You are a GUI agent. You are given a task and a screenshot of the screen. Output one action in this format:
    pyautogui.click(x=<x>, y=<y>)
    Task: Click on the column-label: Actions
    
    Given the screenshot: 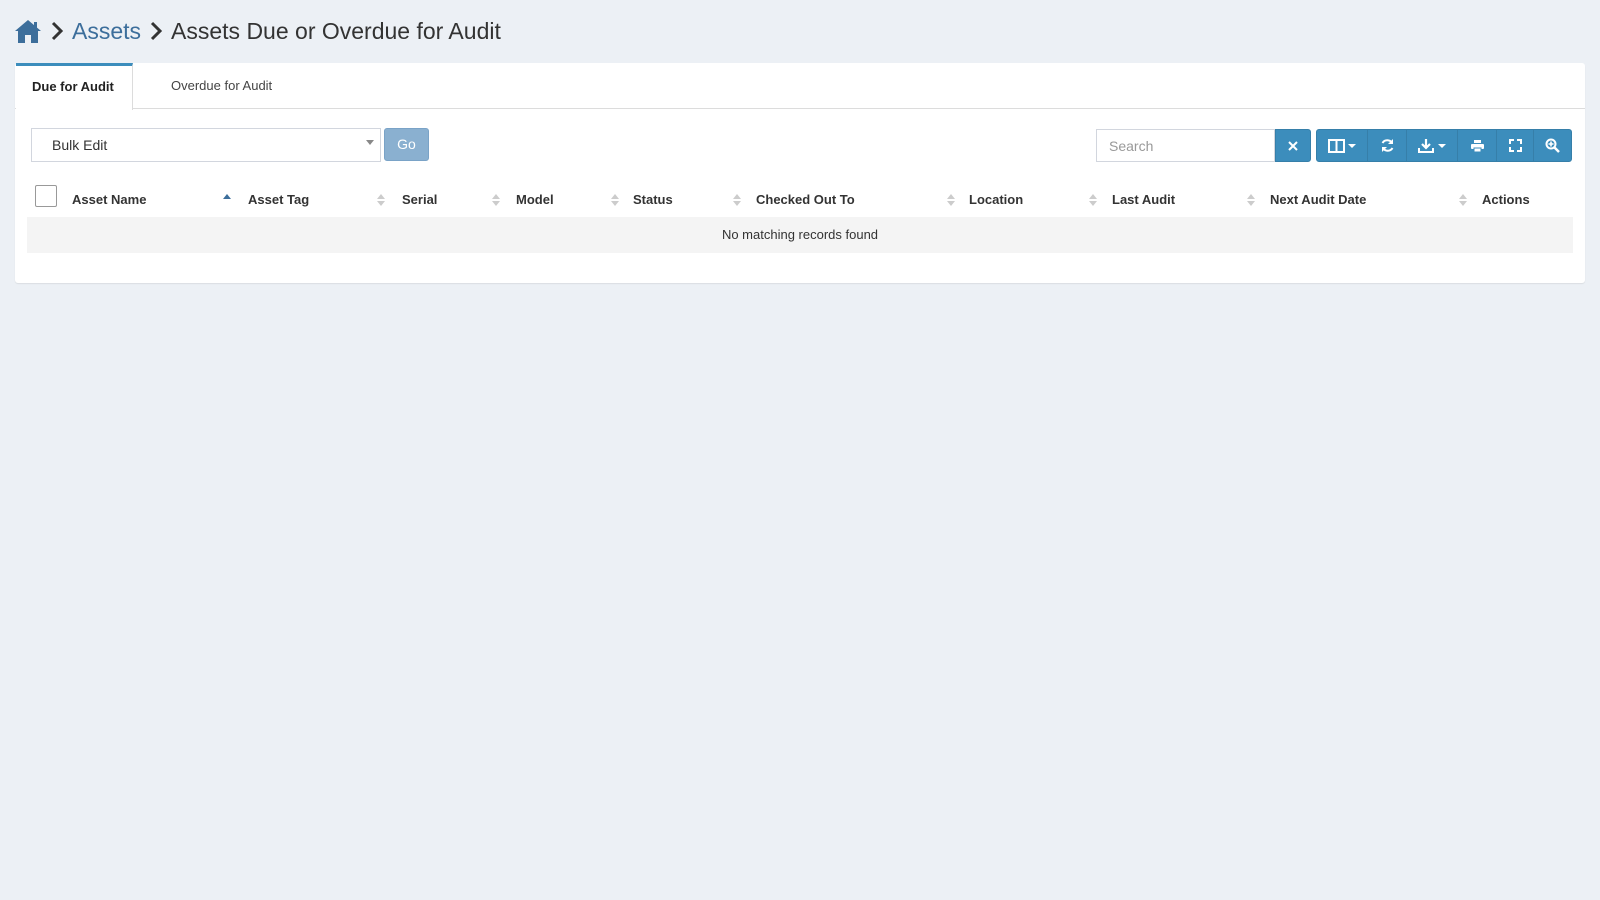 What is the action you would take?
    pyautogui.click(x=1506, y=199)
    